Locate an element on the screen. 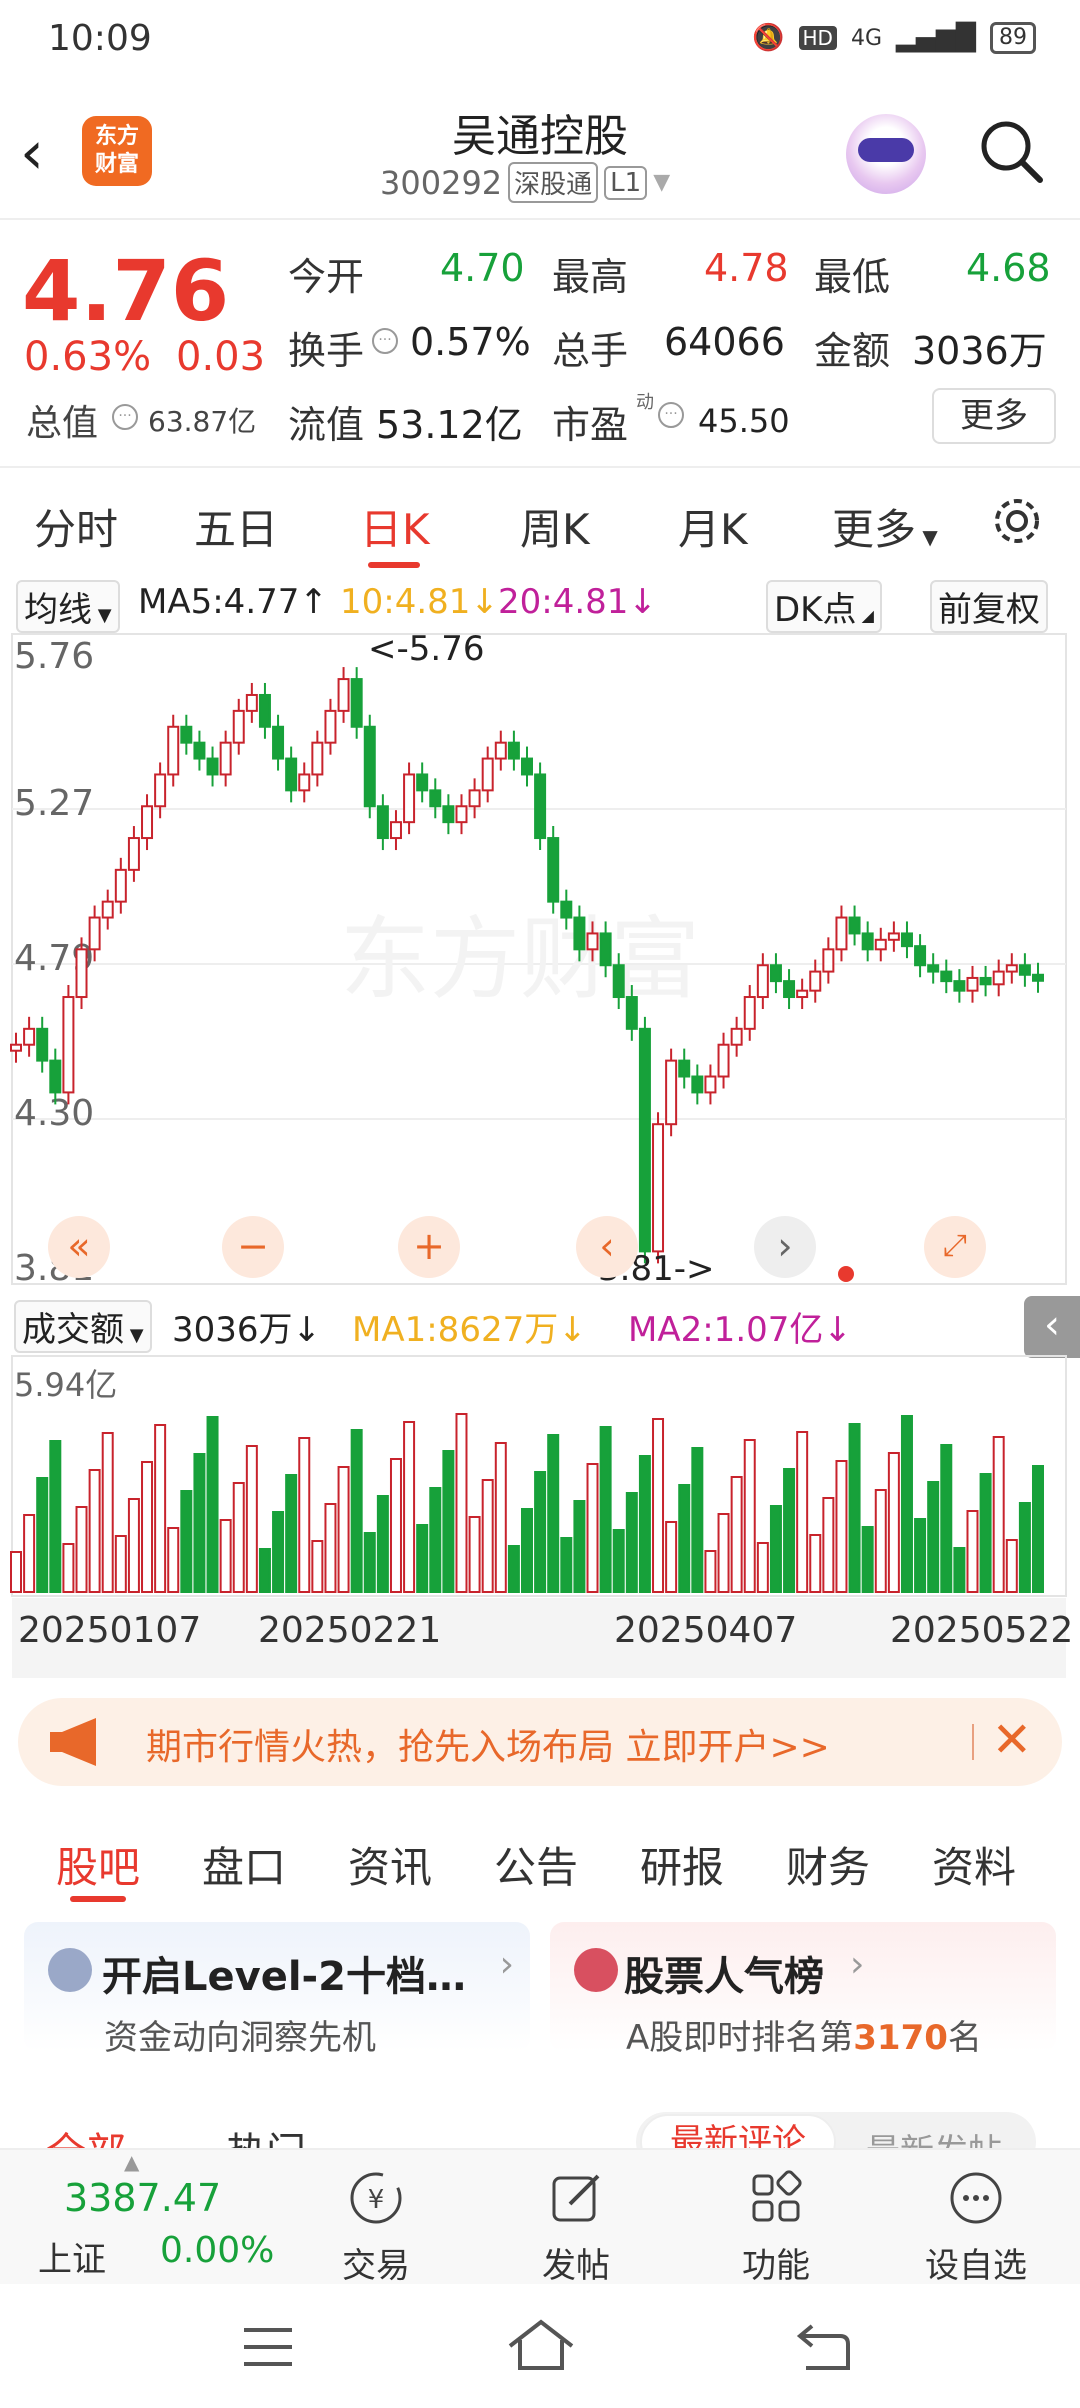  banner-text: 期市行情火热，抢先入场布局 立即开户>> is located at coordinates (488, 1747).